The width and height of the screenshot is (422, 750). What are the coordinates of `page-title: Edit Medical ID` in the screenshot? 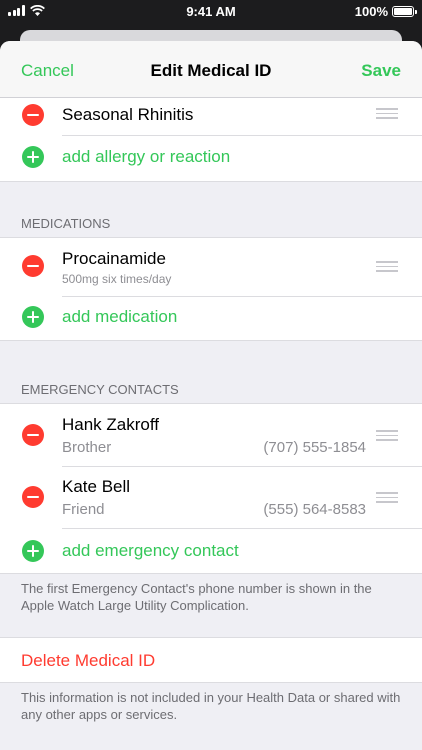 It's located at (211, 70).